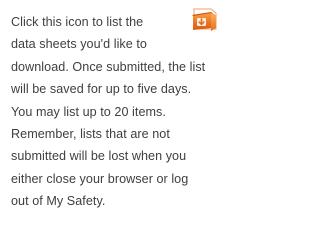 Image resolution: width=320 pixels, height=250 pixels. Describe the element at coordinates (108, 66) in the screenshot. I see `help-text-line-3: download. Once submitted, the list` at that location.